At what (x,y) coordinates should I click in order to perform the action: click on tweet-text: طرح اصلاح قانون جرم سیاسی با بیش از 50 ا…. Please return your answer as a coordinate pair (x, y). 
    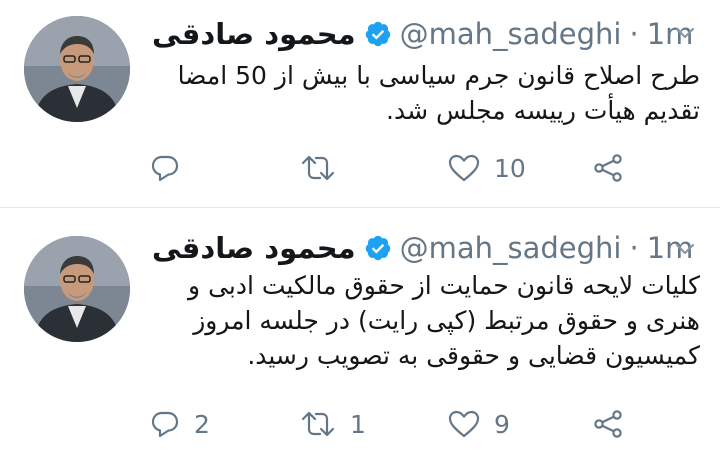
    Looking at the image, I should click on (425, 93).